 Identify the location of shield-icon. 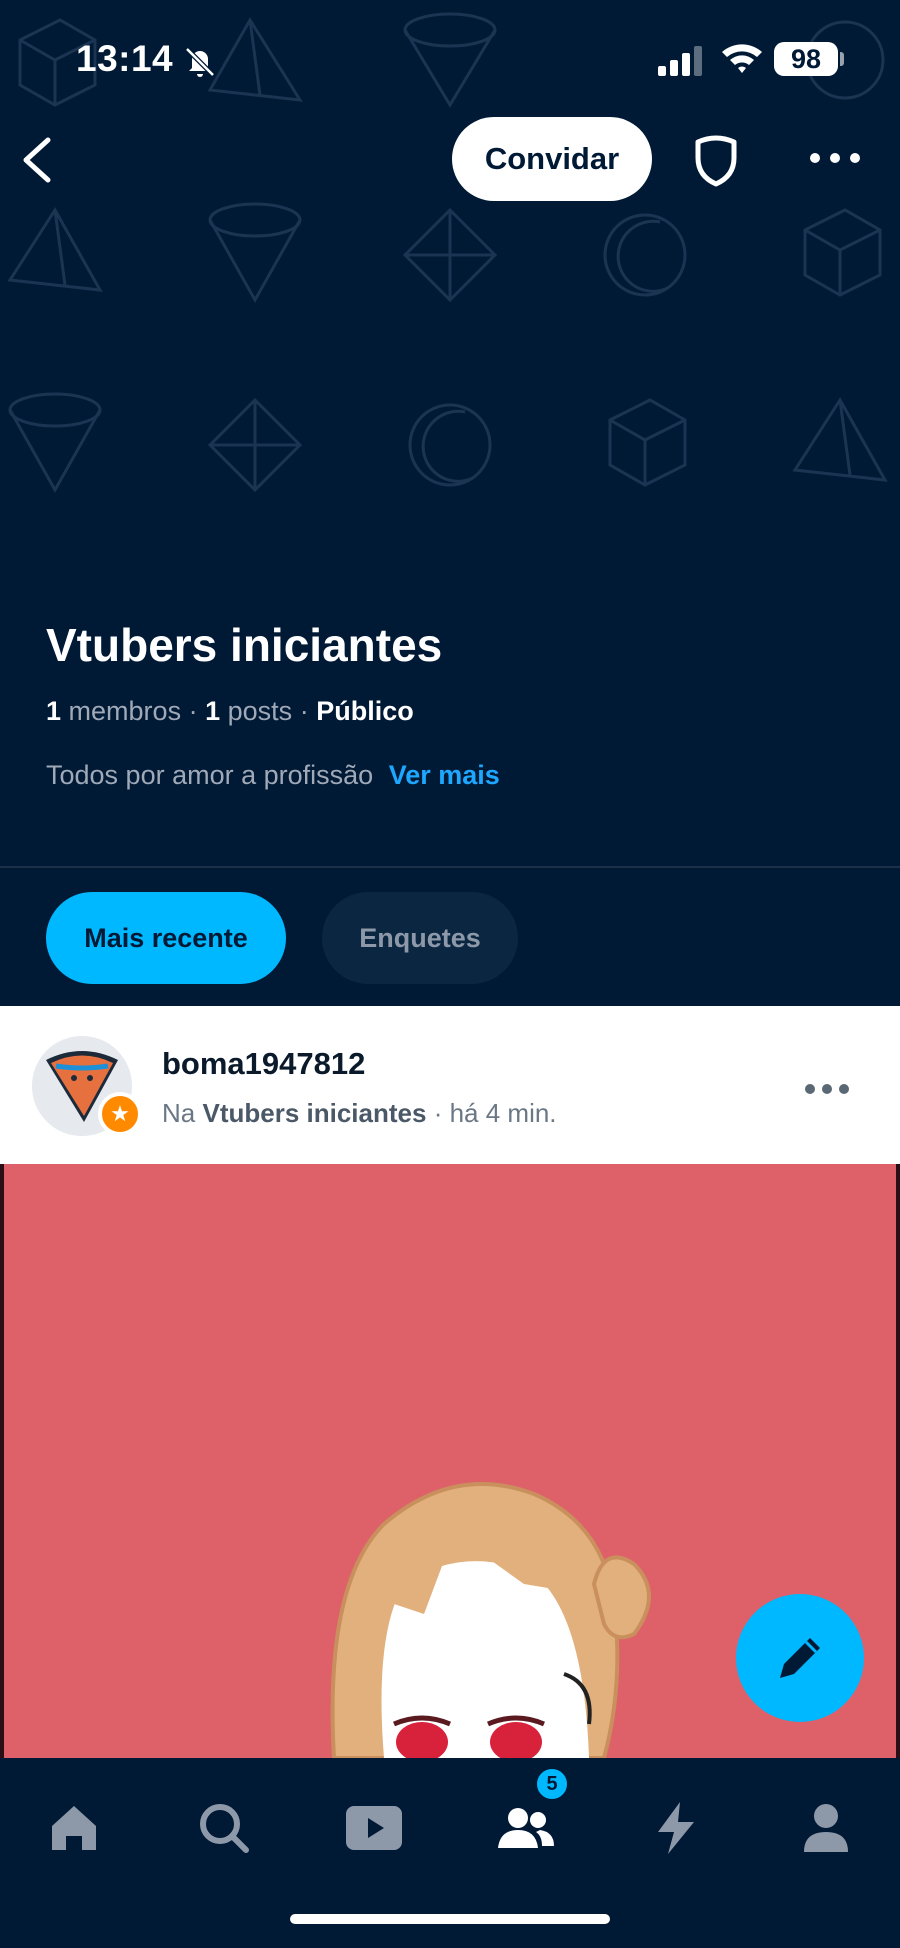
(716, 160).